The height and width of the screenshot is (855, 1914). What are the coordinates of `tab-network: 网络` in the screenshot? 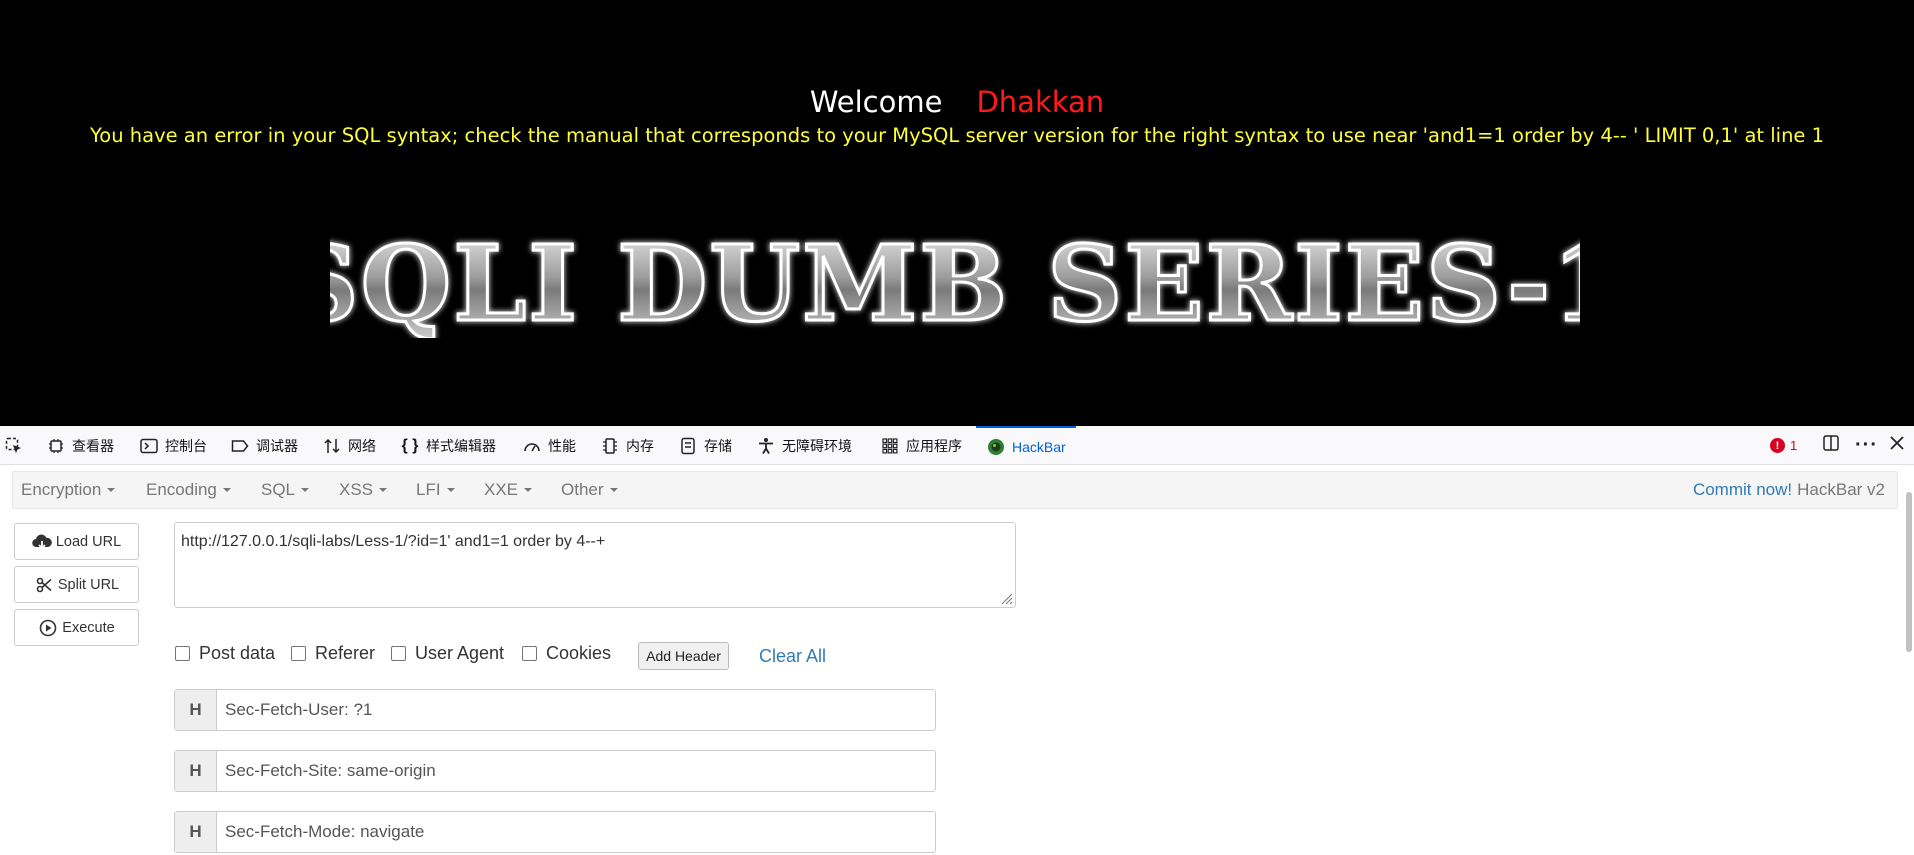 It's located at (349, 445).